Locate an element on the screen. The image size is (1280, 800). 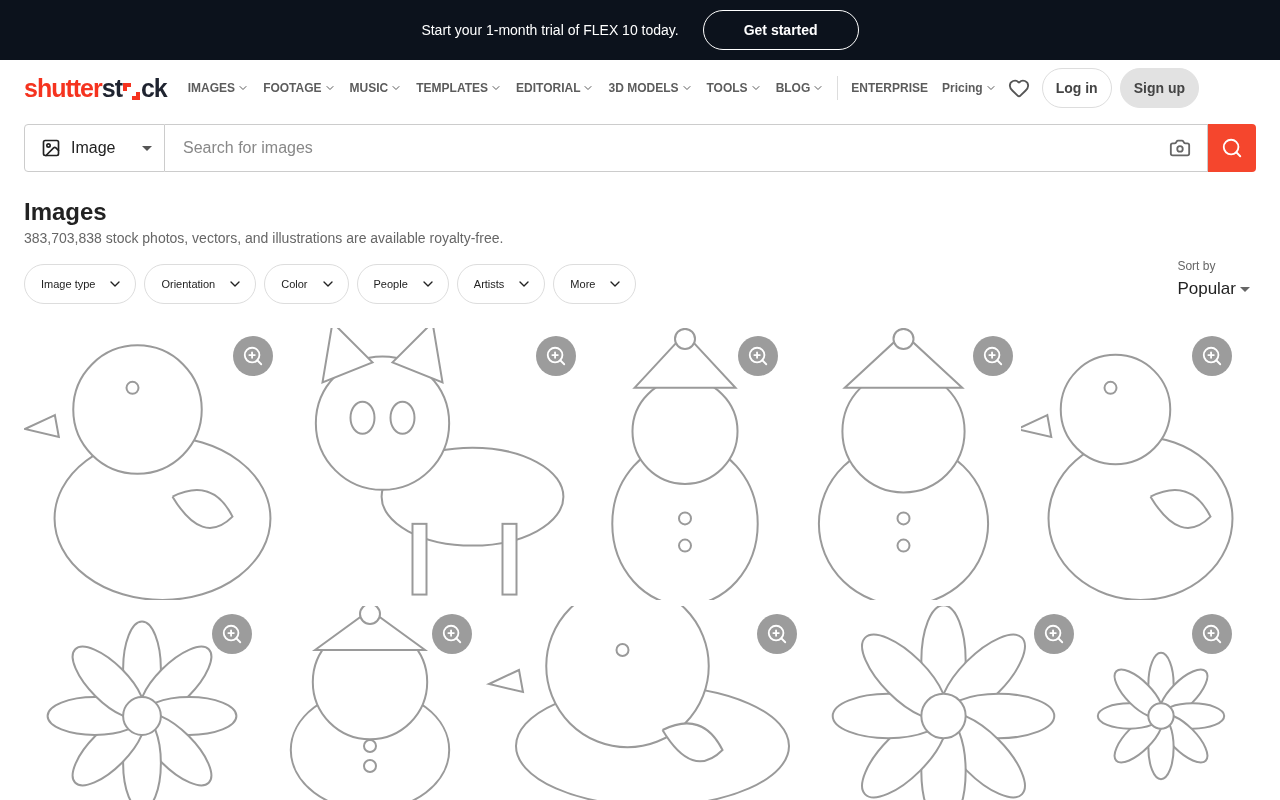
camera-icon is located at coordinates (1180, 148).